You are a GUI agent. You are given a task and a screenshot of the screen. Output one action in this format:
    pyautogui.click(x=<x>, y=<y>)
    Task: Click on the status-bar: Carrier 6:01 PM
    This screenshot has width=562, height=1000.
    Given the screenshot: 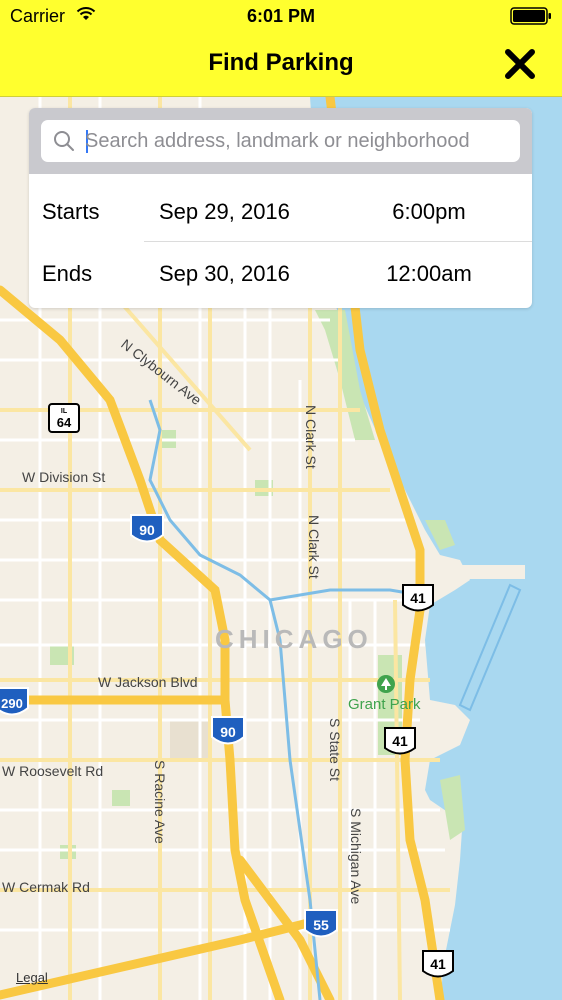 What is the action you would take?
    pyautogui.click(x=281, y=17)
    